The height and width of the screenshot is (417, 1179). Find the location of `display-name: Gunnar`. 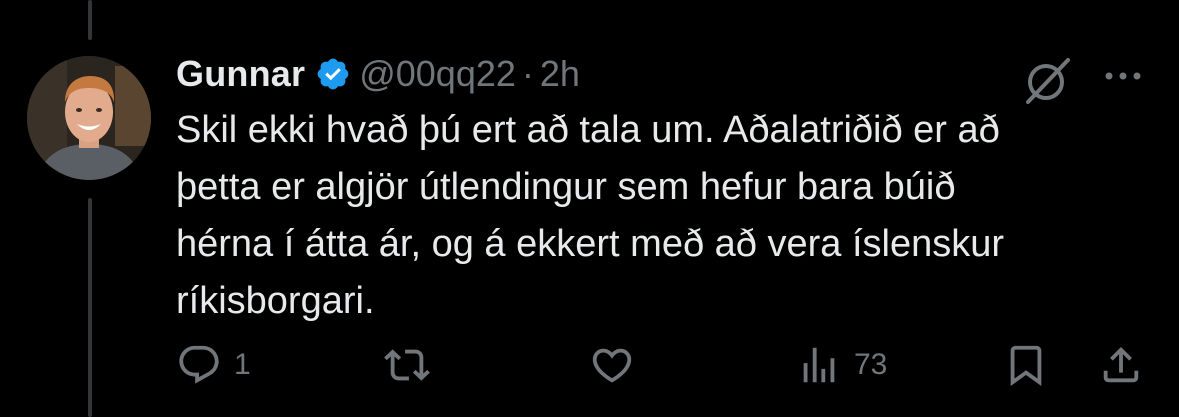

display-name: Gunnar is located at coordinates (240, 74).